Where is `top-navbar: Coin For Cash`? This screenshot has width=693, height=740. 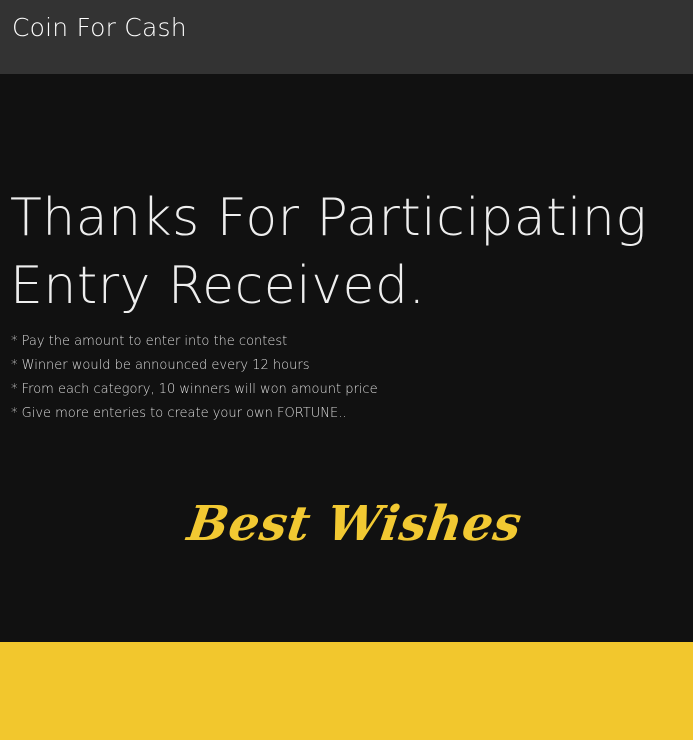
top-navbar: Coin For Cash is located at coordinates (346, 37).